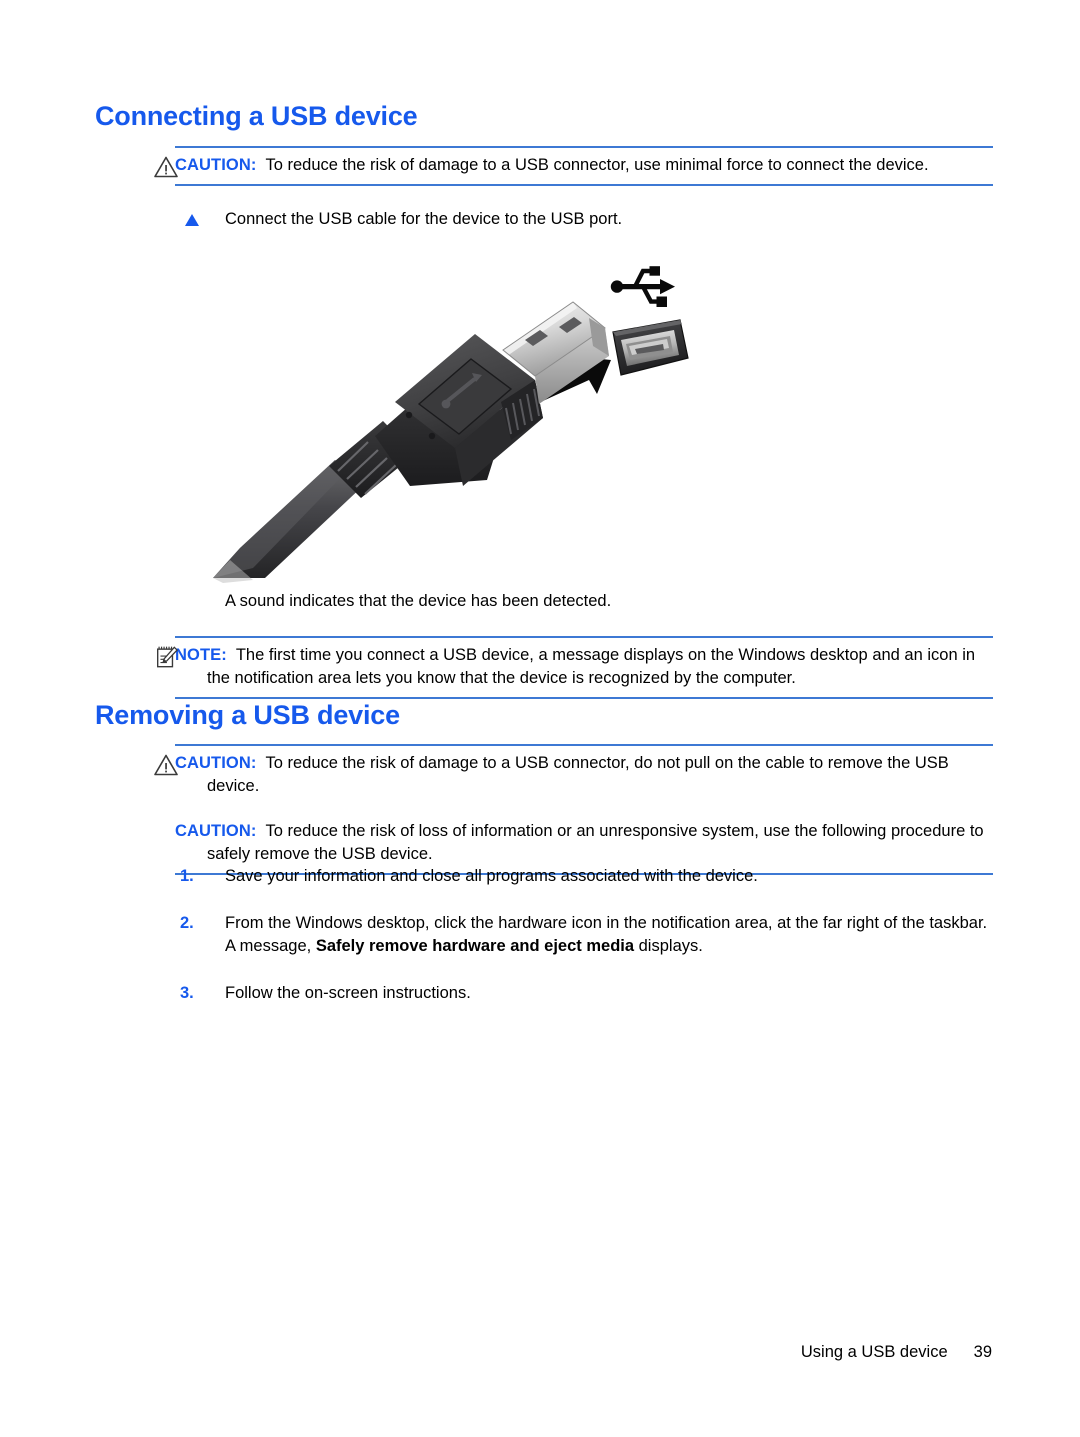  What do you see at coordinates (874, 1352) in the screenshot?
I see `footer-section-label: Using a USB device` at bounding box center [874, 1352].